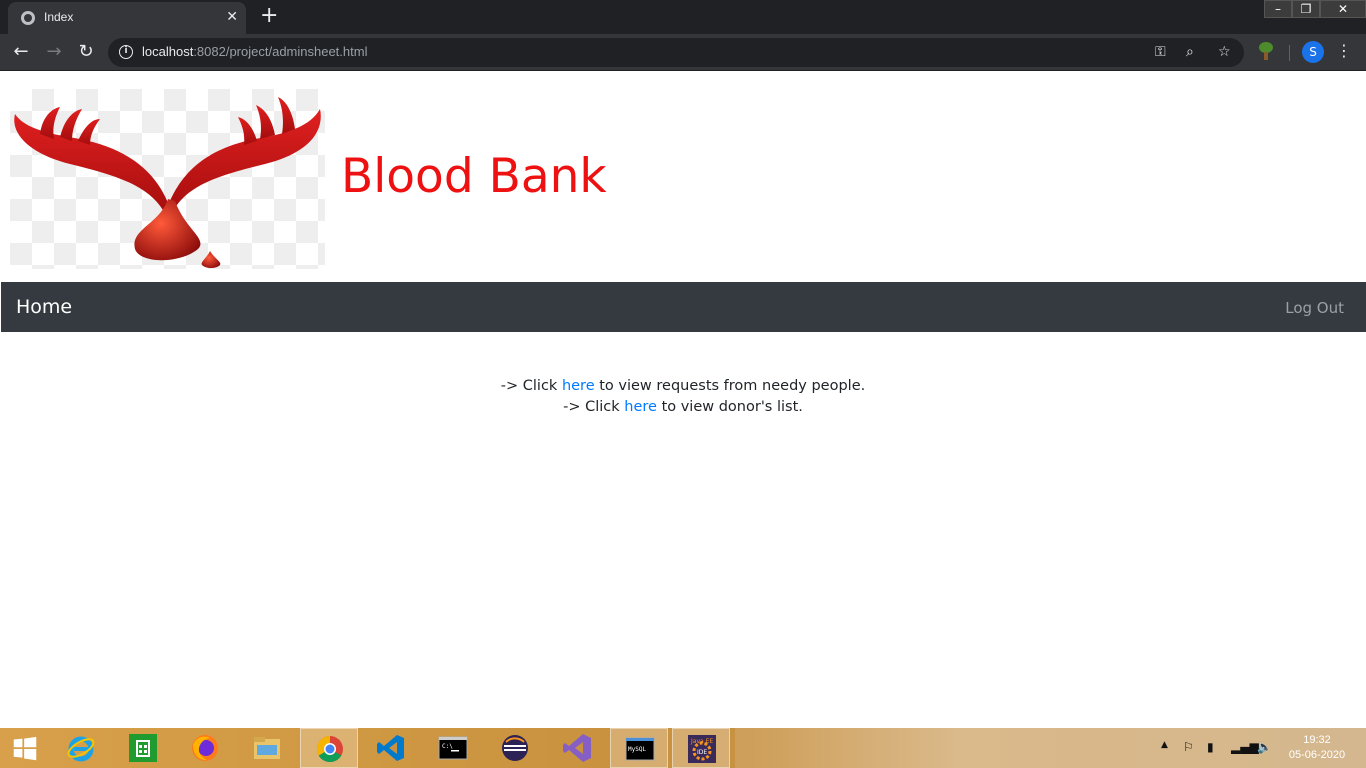  I want to click on java-ee-ide-icon: Java EE IDE, so click(702, 749).